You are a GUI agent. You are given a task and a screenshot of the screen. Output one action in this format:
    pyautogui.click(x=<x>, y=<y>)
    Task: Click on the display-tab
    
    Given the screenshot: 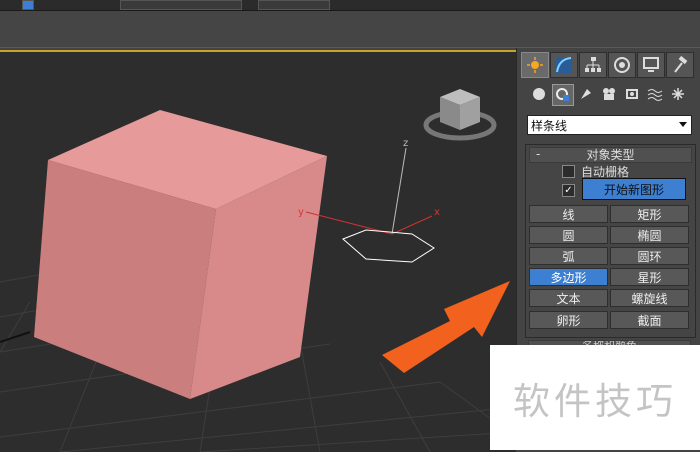 What is the action you would take?
    pyautogui.click(x=651, y=65)
    